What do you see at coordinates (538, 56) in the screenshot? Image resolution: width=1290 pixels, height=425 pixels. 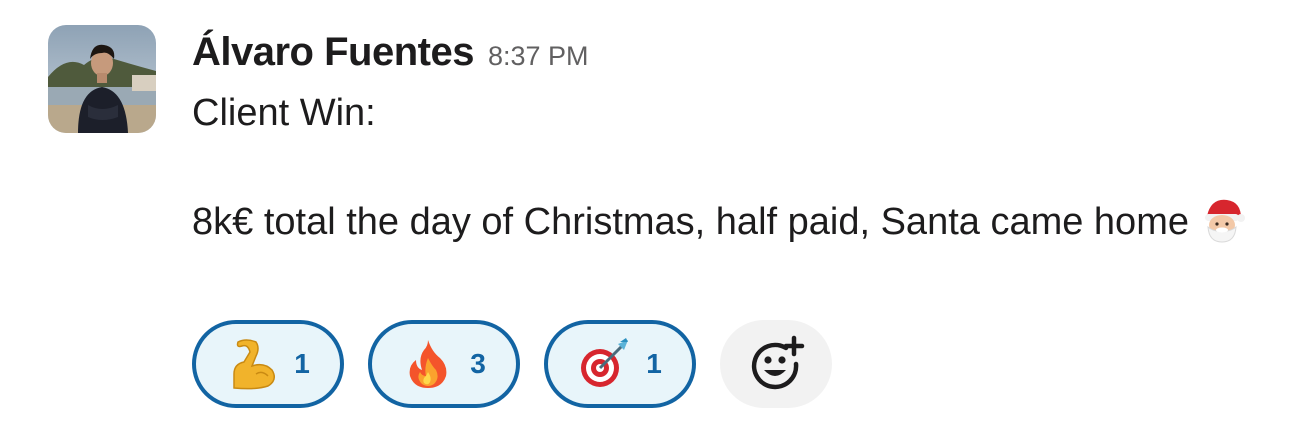 I see `timestamp: 8:37 PM` at bounding box center [538, 56].